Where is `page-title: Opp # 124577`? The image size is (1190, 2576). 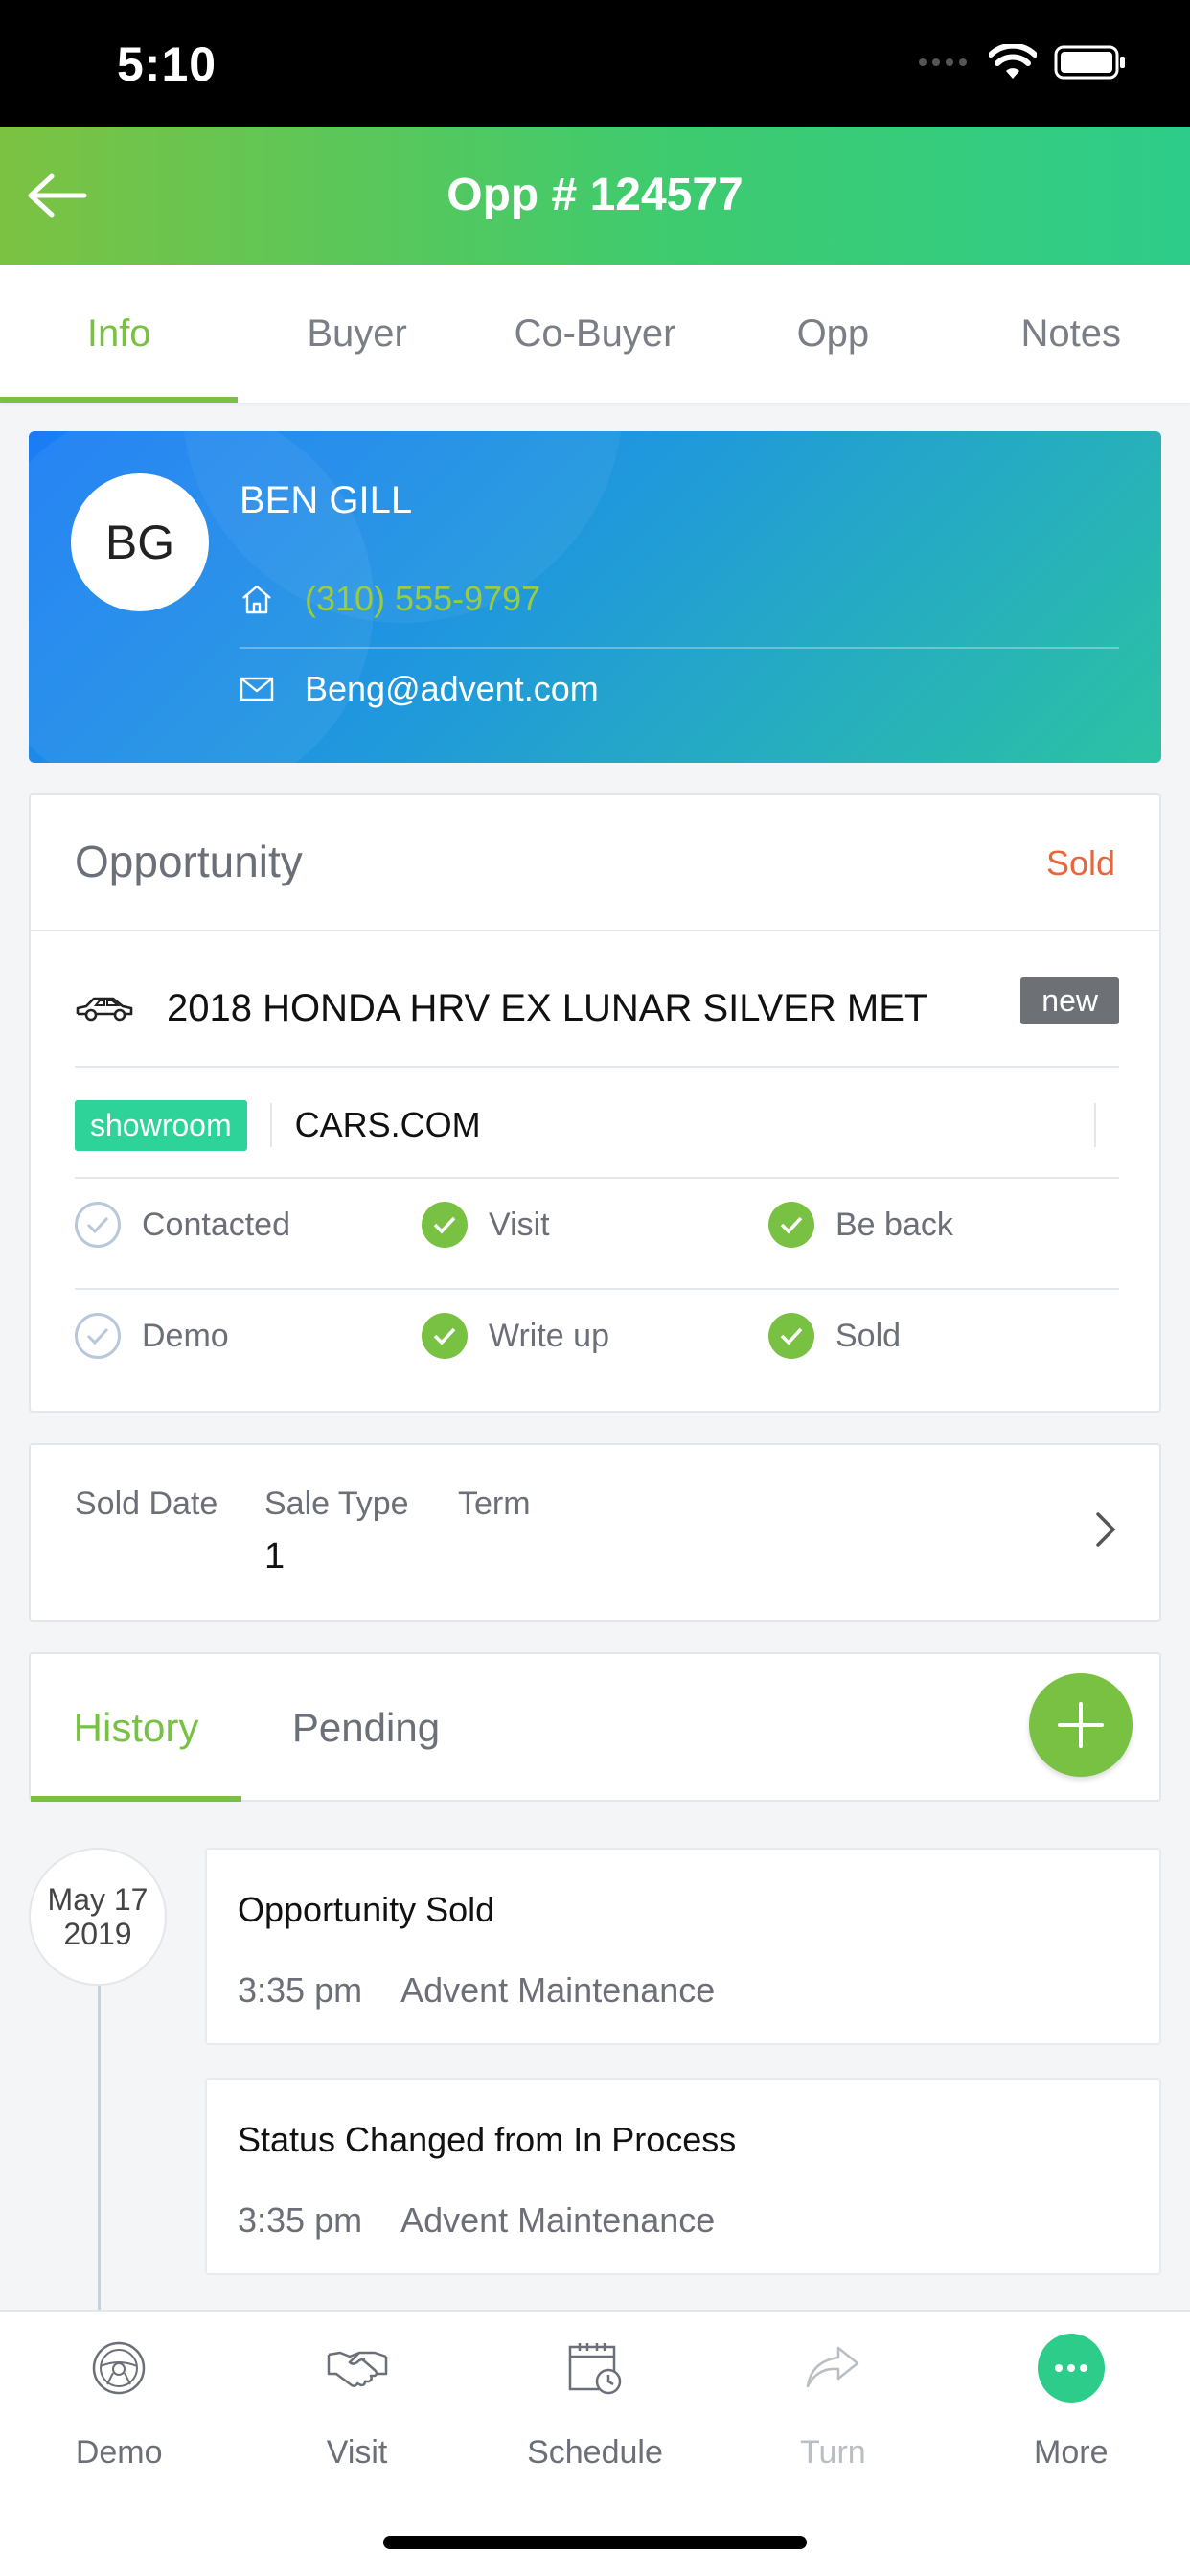
page-title: Opp # 124577 is located at coordinates (595, 195).